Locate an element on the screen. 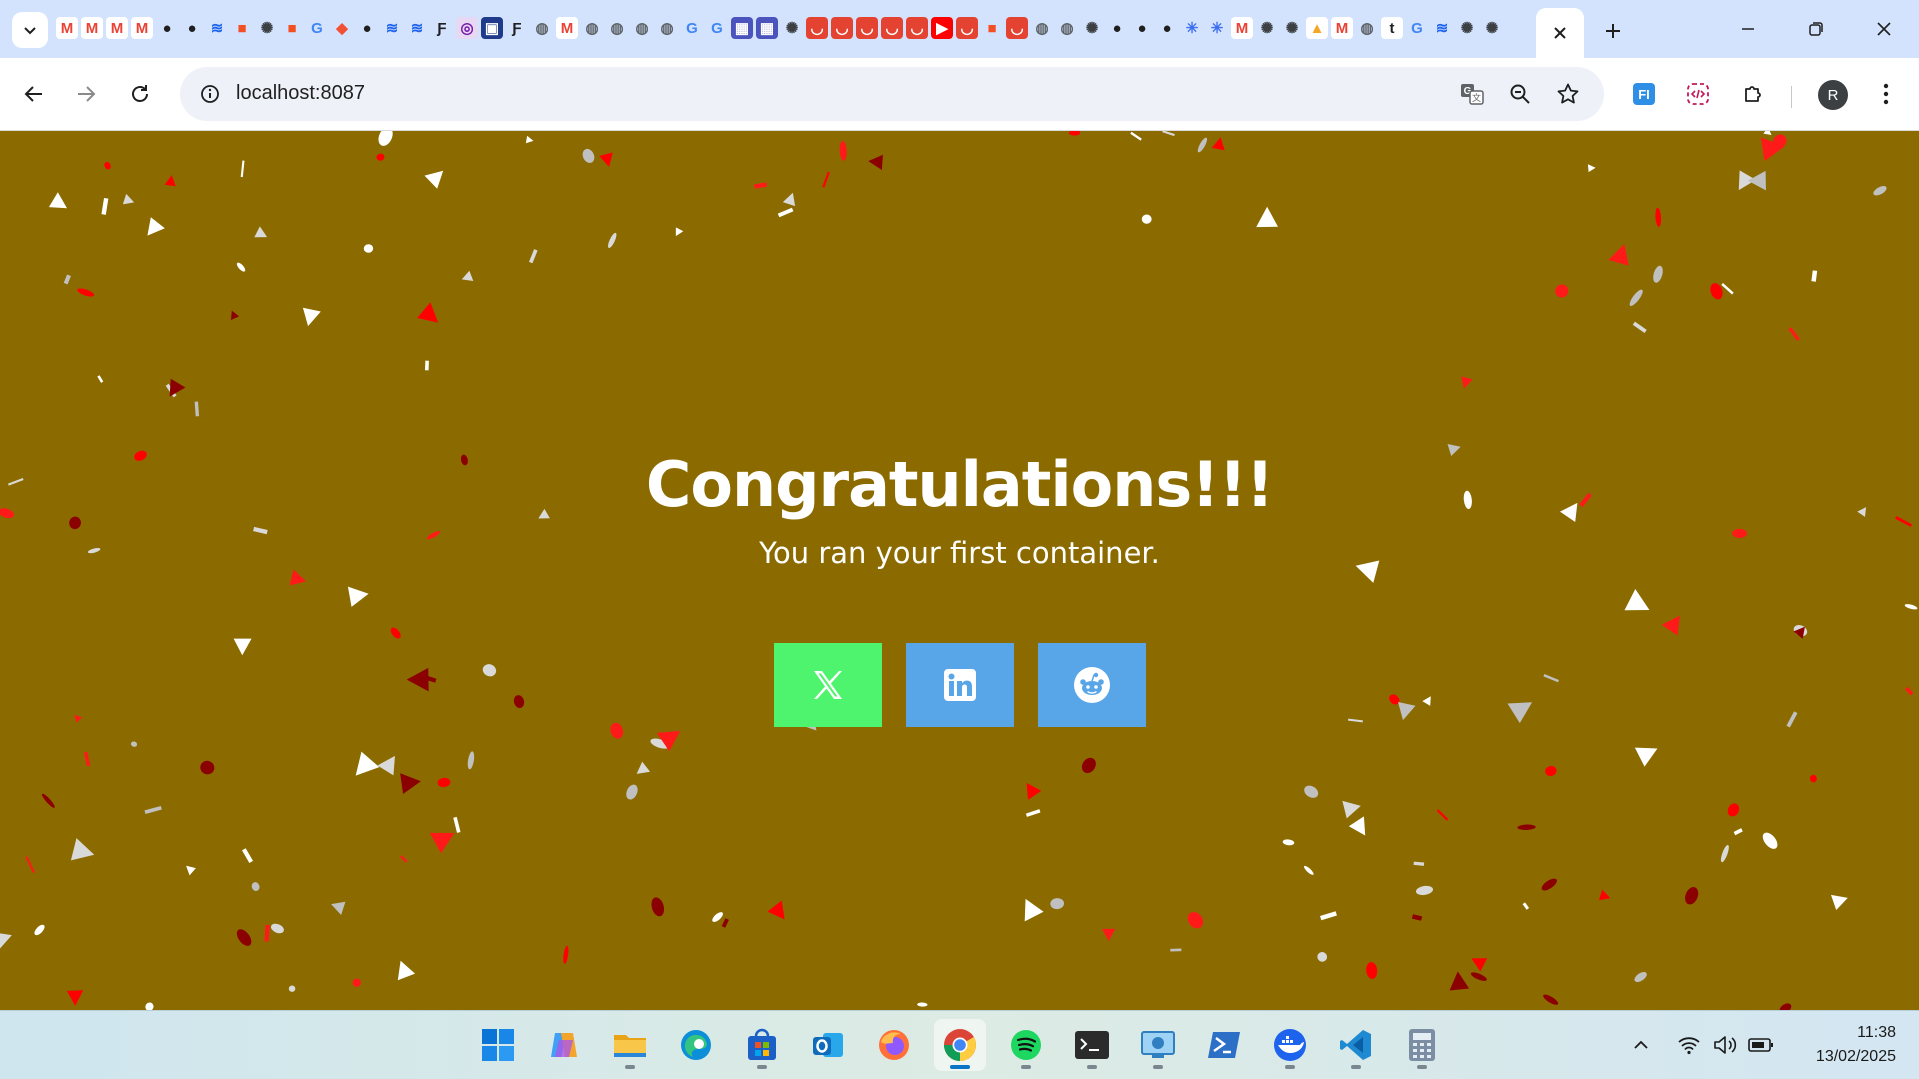  git-favicon-icon: ◆ is located at coordinates (342, 28).